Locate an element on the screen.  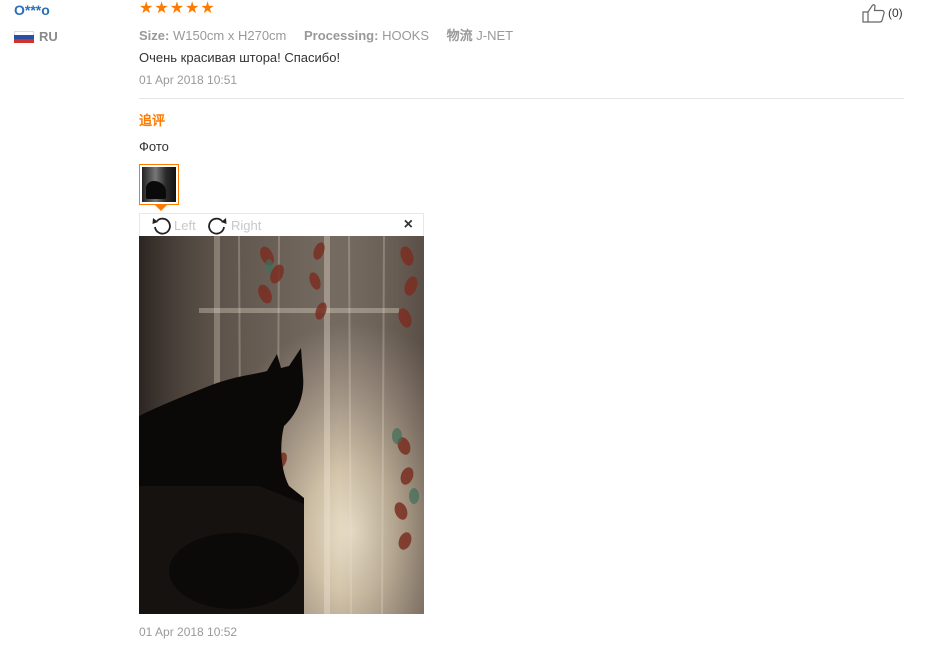
helpful-button: (0) is located at coordinates (882, 13).